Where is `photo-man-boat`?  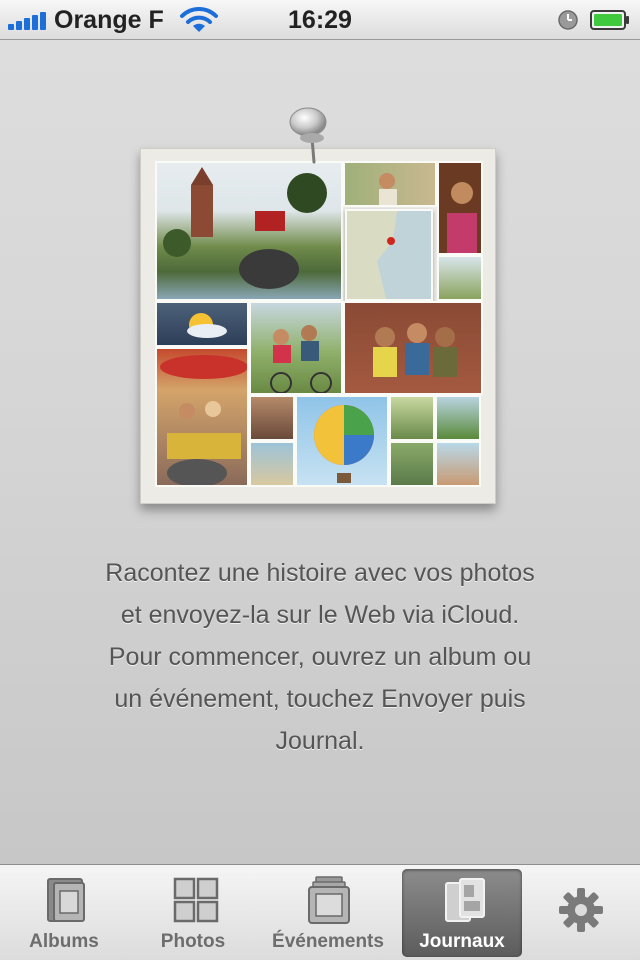
photo-man-boat is located at coordinates (412, 464).